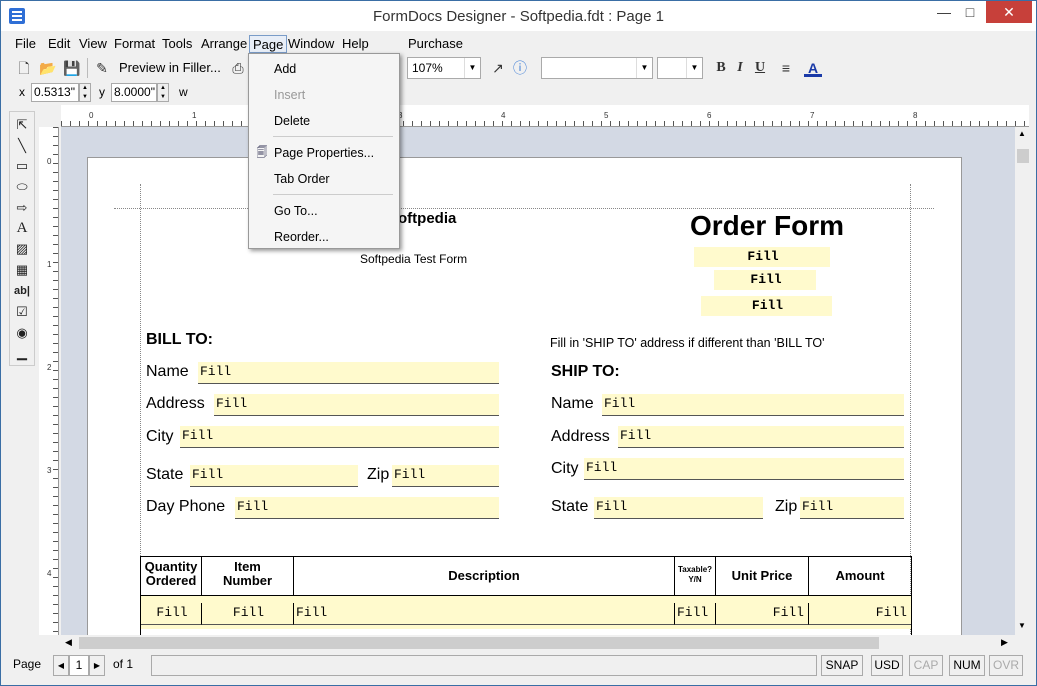  I want to click on help-icon: ⓘ, so click(520, 68).